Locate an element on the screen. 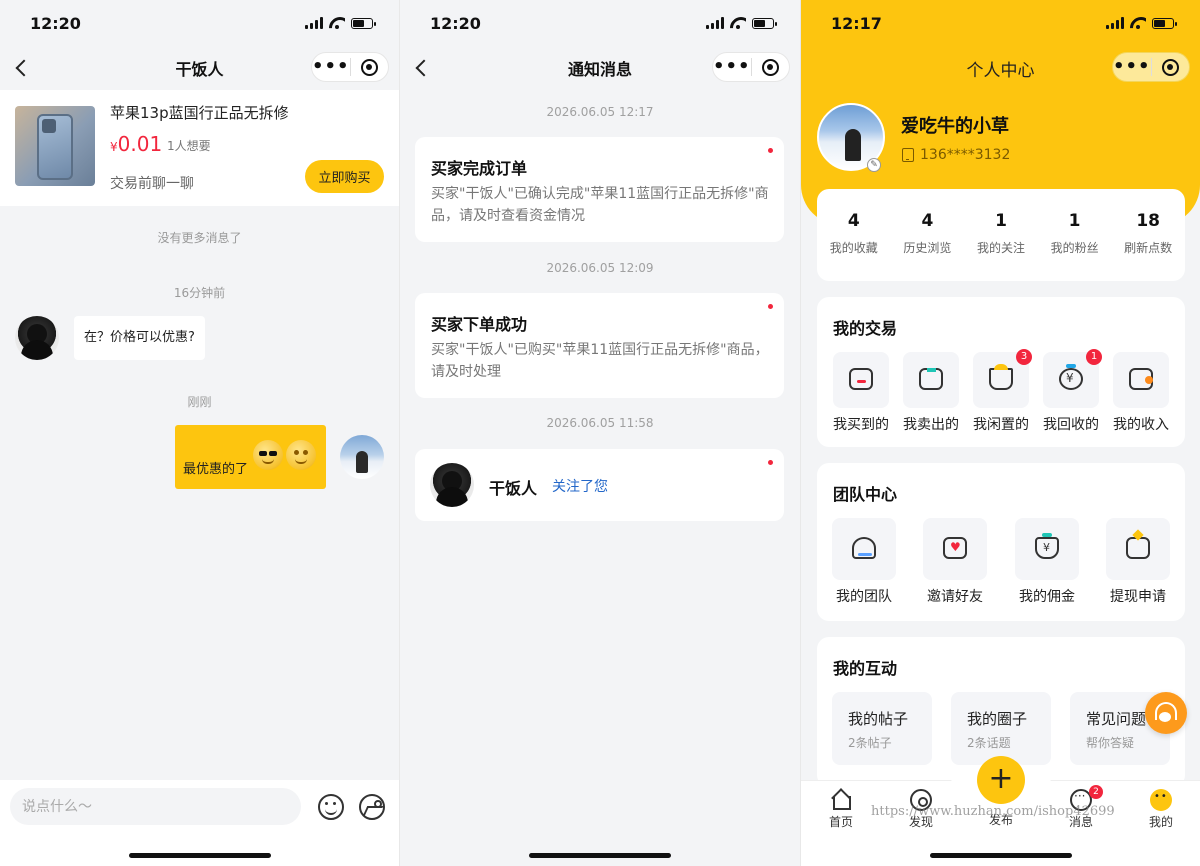  notification-title: 买家下单成功 is located at coordinates (479, 324).